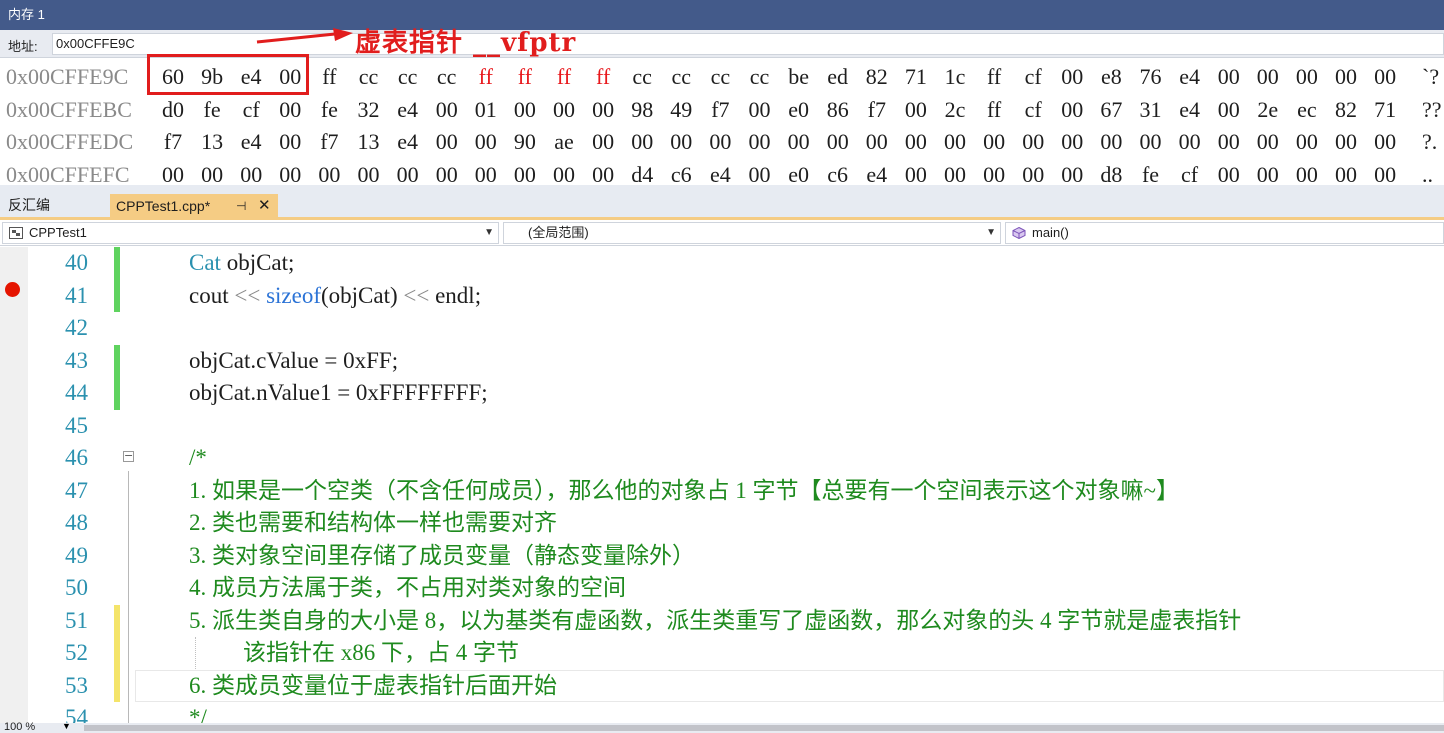  Describe the element at coordinates (369, 110) in the screenshot. I see `memory-byte: 32` at that location.